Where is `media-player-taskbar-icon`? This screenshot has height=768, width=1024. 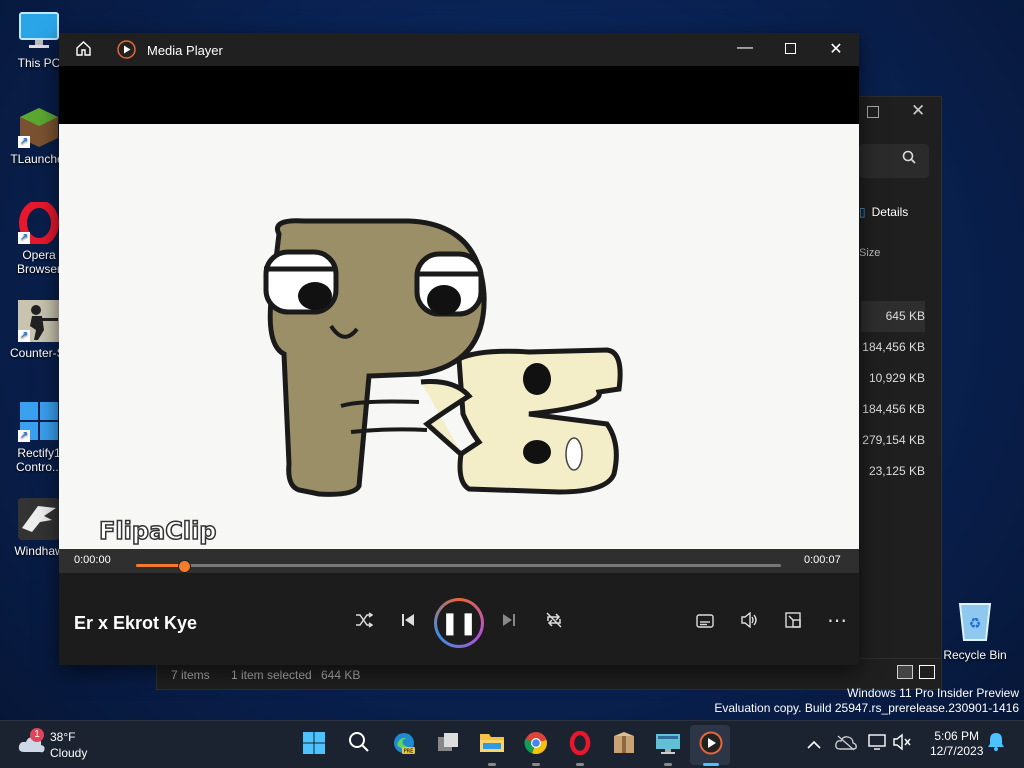
media-player-taskbar-icon is located at coordinates (711, 745).